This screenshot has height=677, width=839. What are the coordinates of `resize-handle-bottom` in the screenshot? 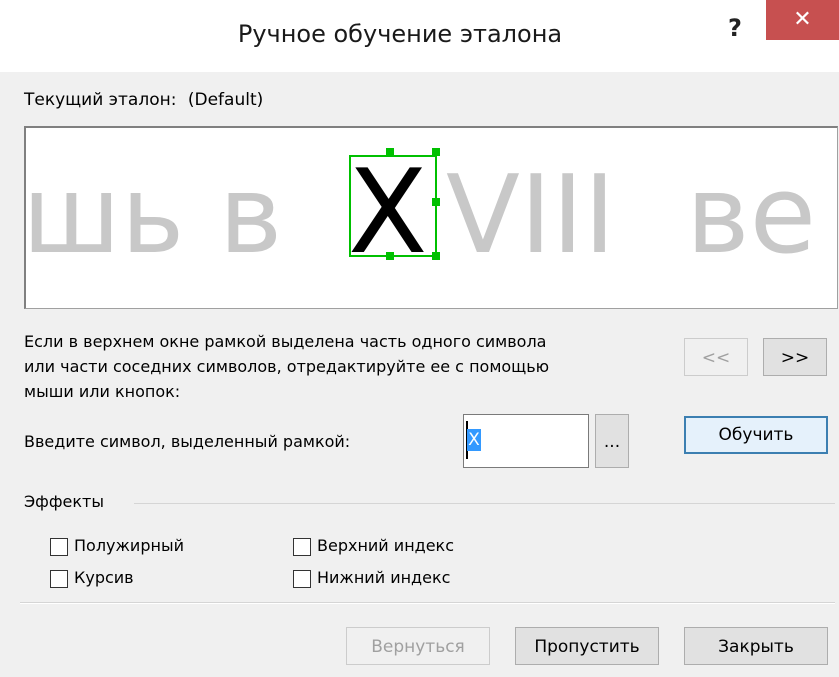 It's located at (390, 256).